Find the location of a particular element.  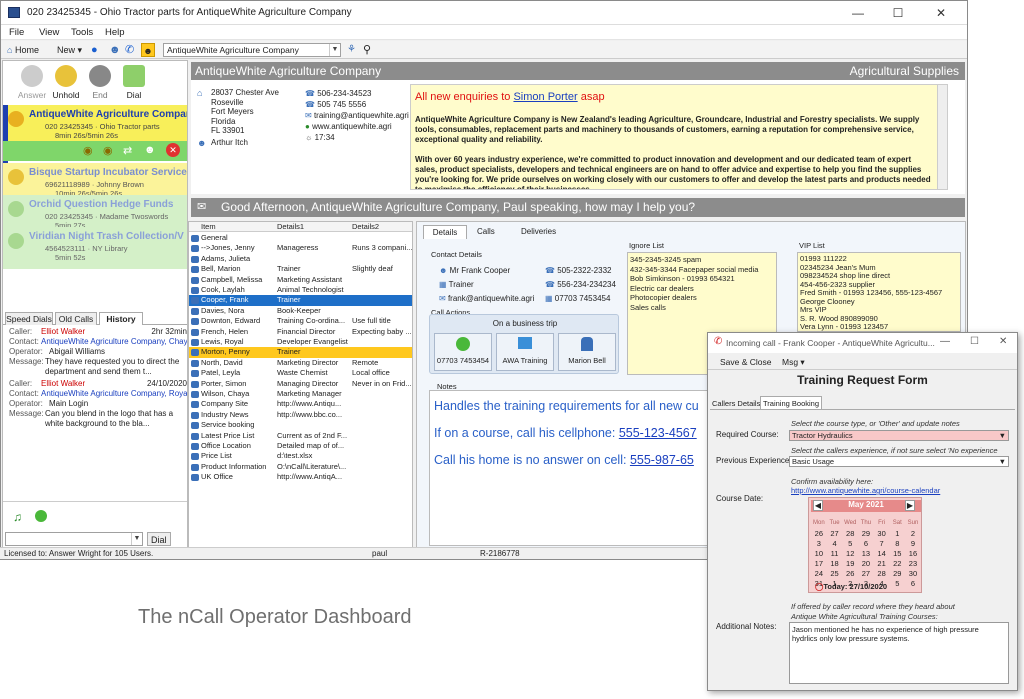

calendar-day: 20 is located at coordinates (866, 563).